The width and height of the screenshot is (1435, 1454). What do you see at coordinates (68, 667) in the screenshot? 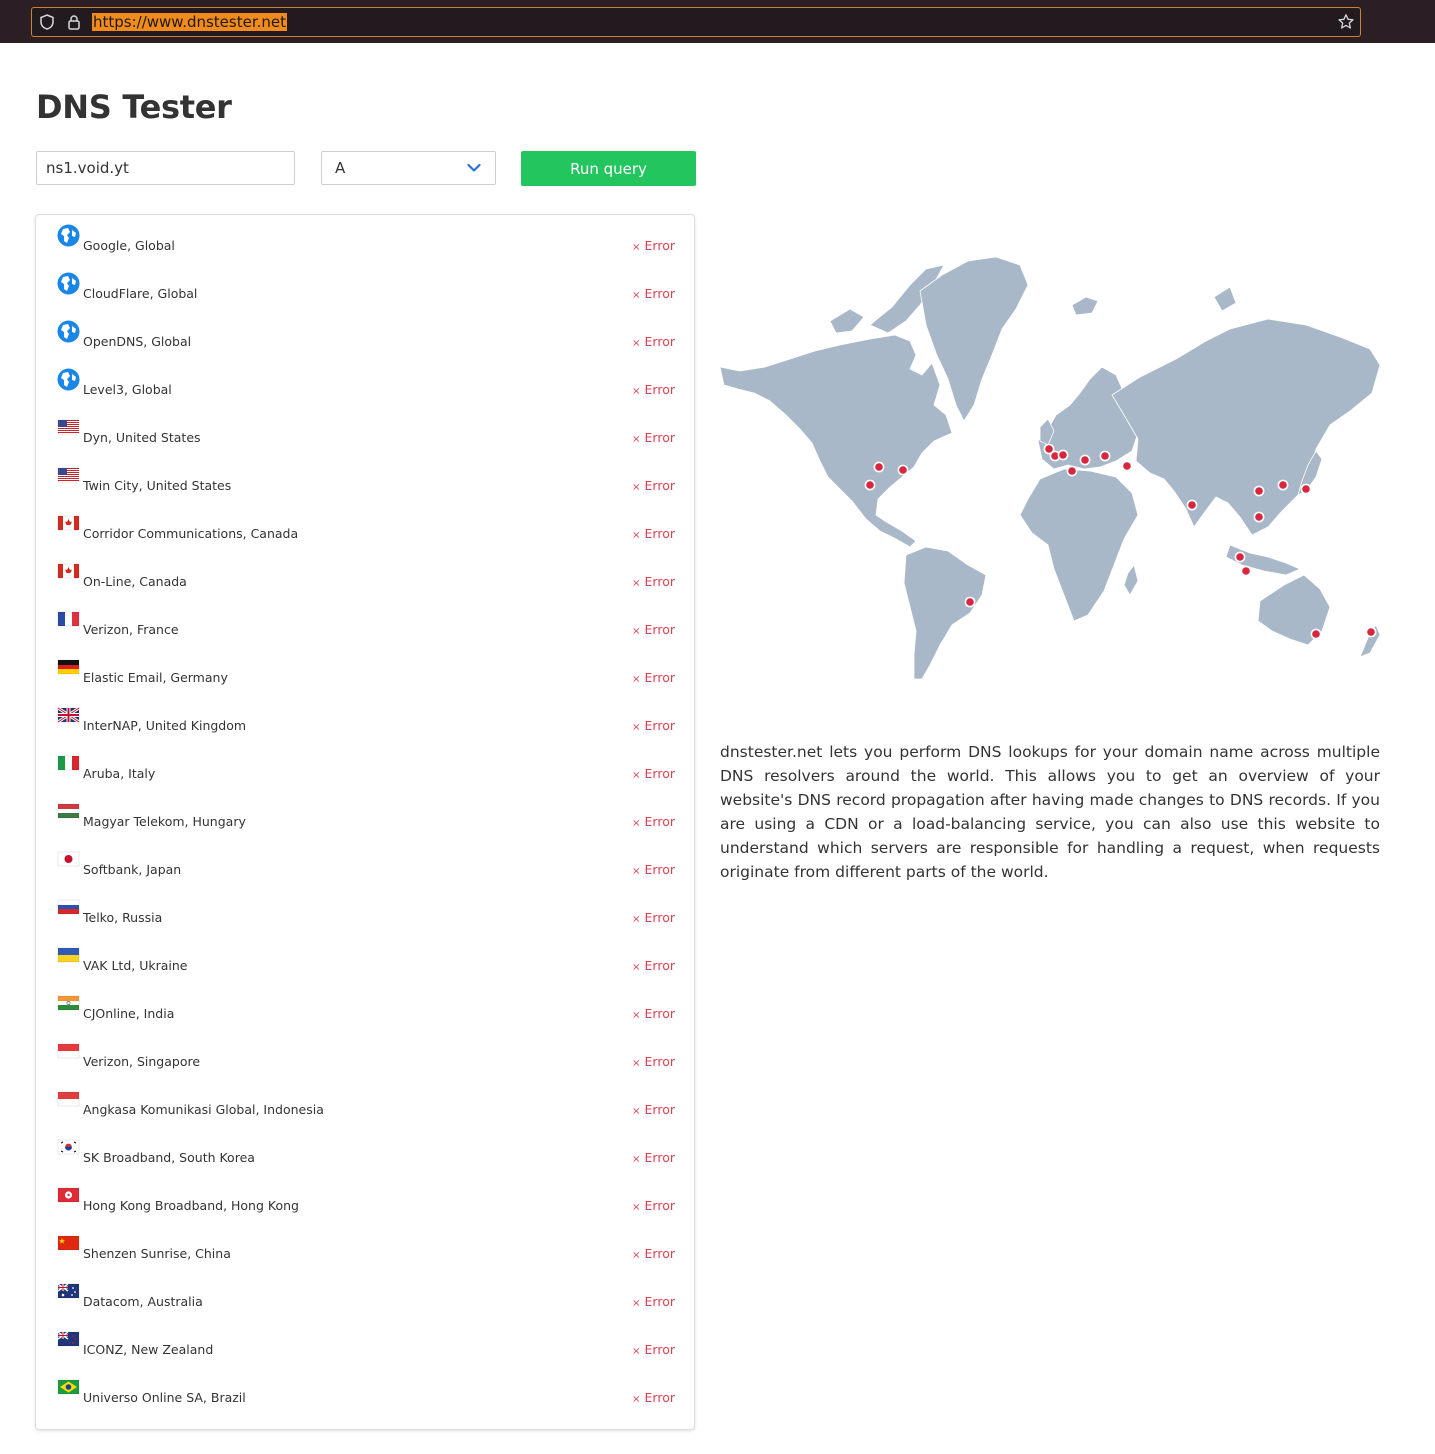
I see `flag-de-icon` at bounding box center [68, 667].